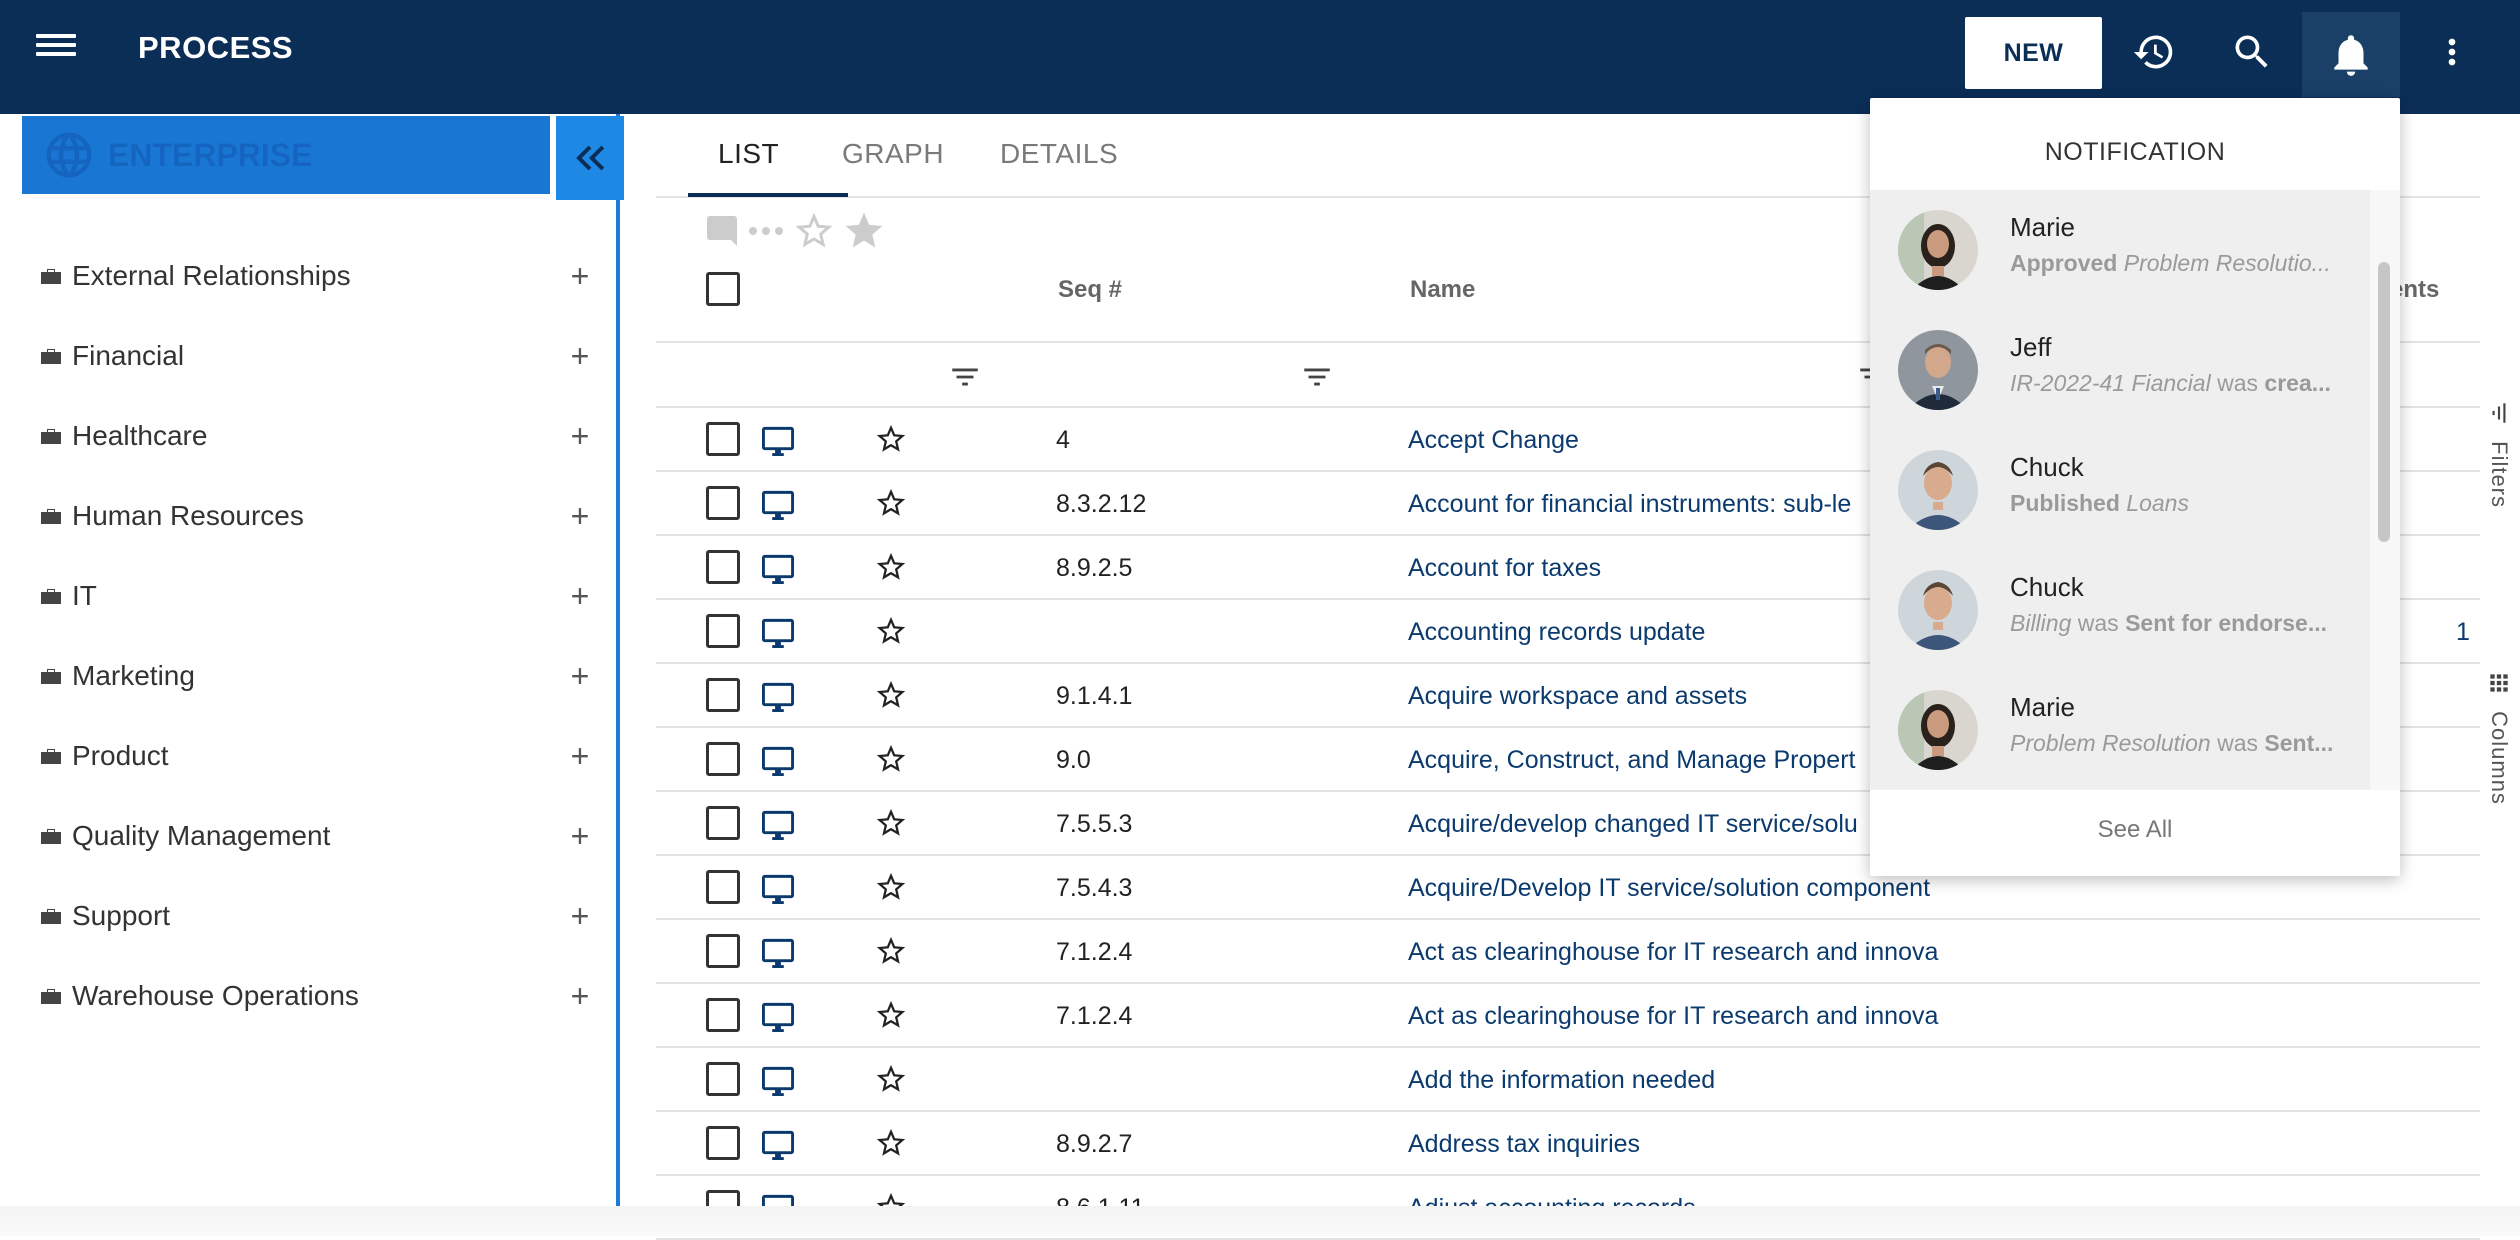 This screenshot has height=1240, width=2520. Describe the element at coordinates (1633, 824) in the screenshot. I see `row-name-link: Acquire/develop changed IT service/solu` at that location.